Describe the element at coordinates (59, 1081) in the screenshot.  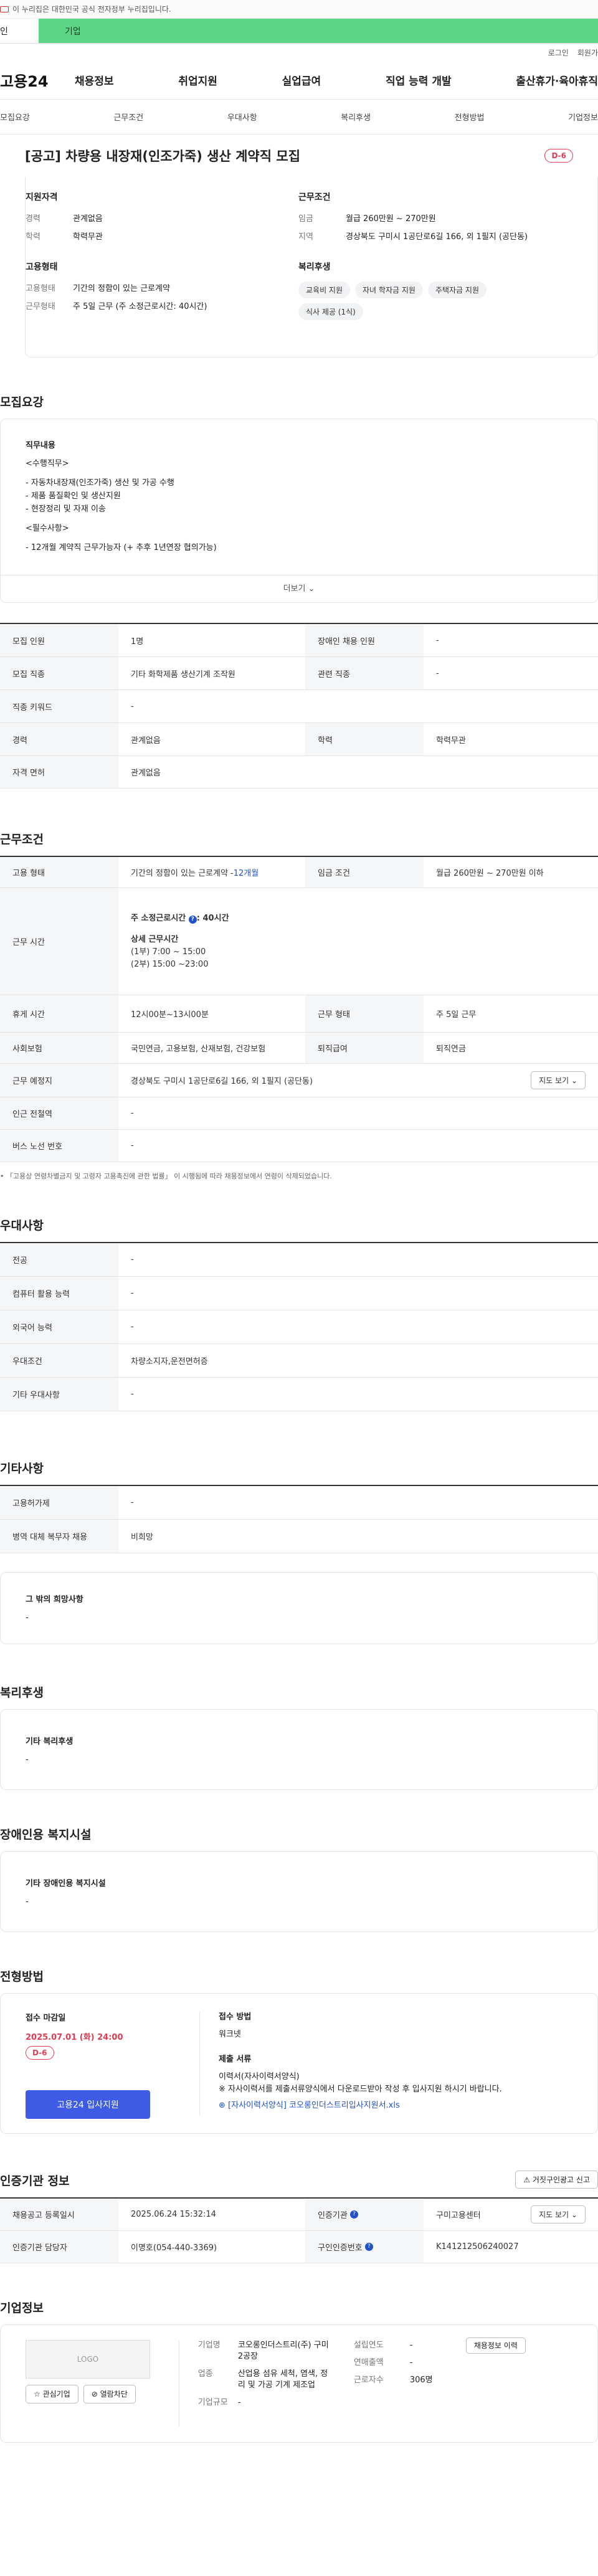
I see `th: 근무 예정지` at that location.